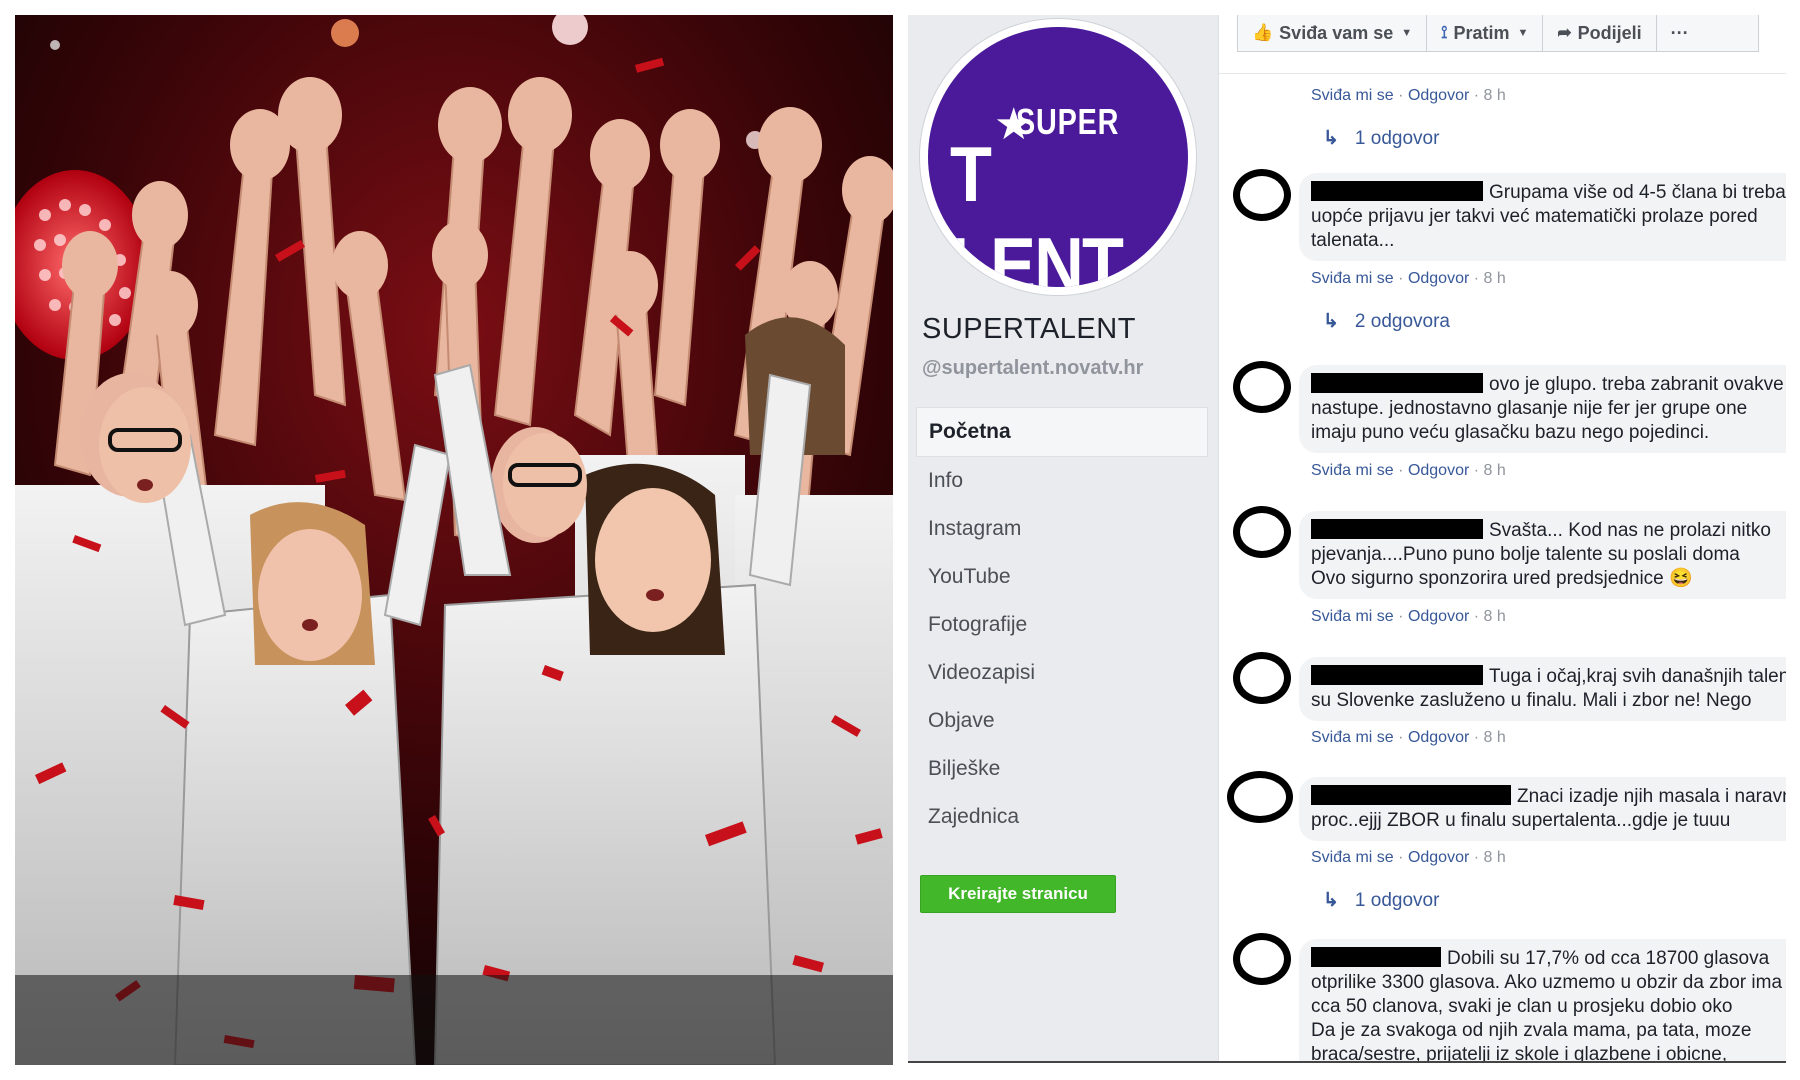  Describe the element at coordinates (1062, 529) in the screenshot. I see `nav-item-instagram: Instagram` at that location.